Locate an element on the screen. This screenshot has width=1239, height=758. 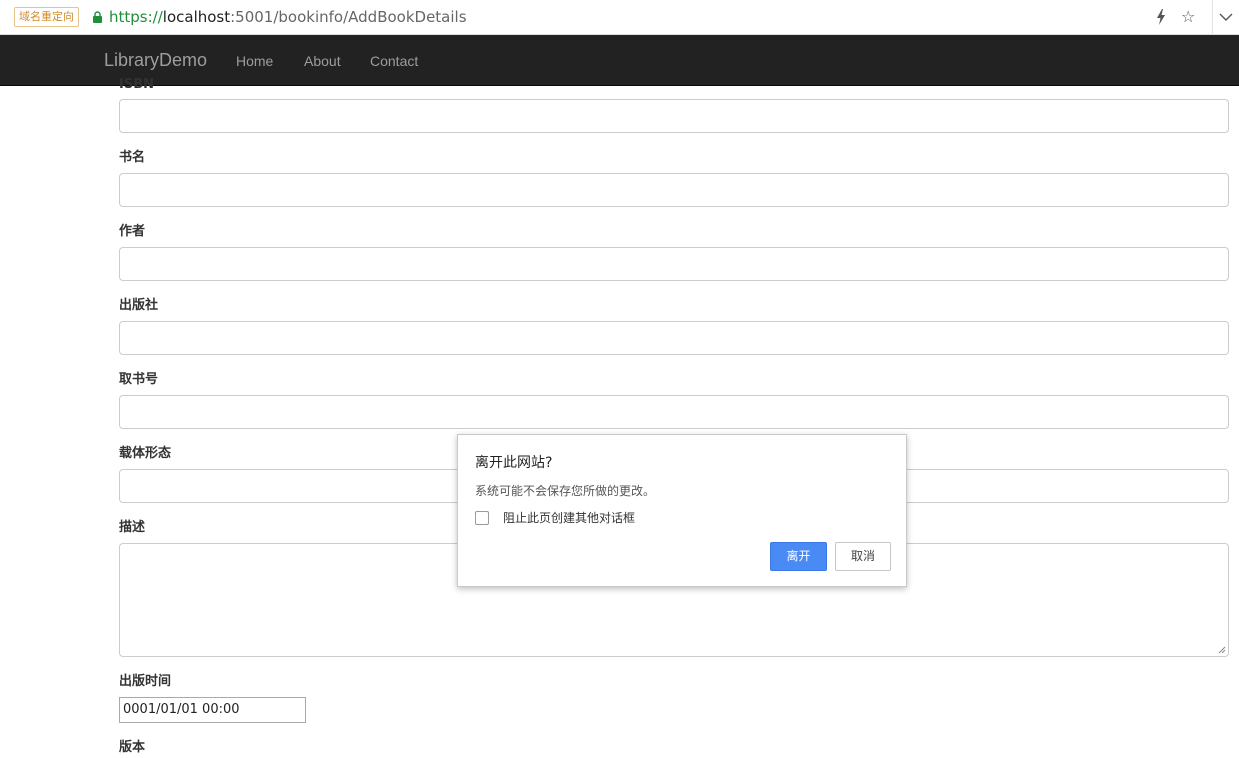
url-path: :5001/bookinfo/AddBookDetails is located at coordinates (348, 17).